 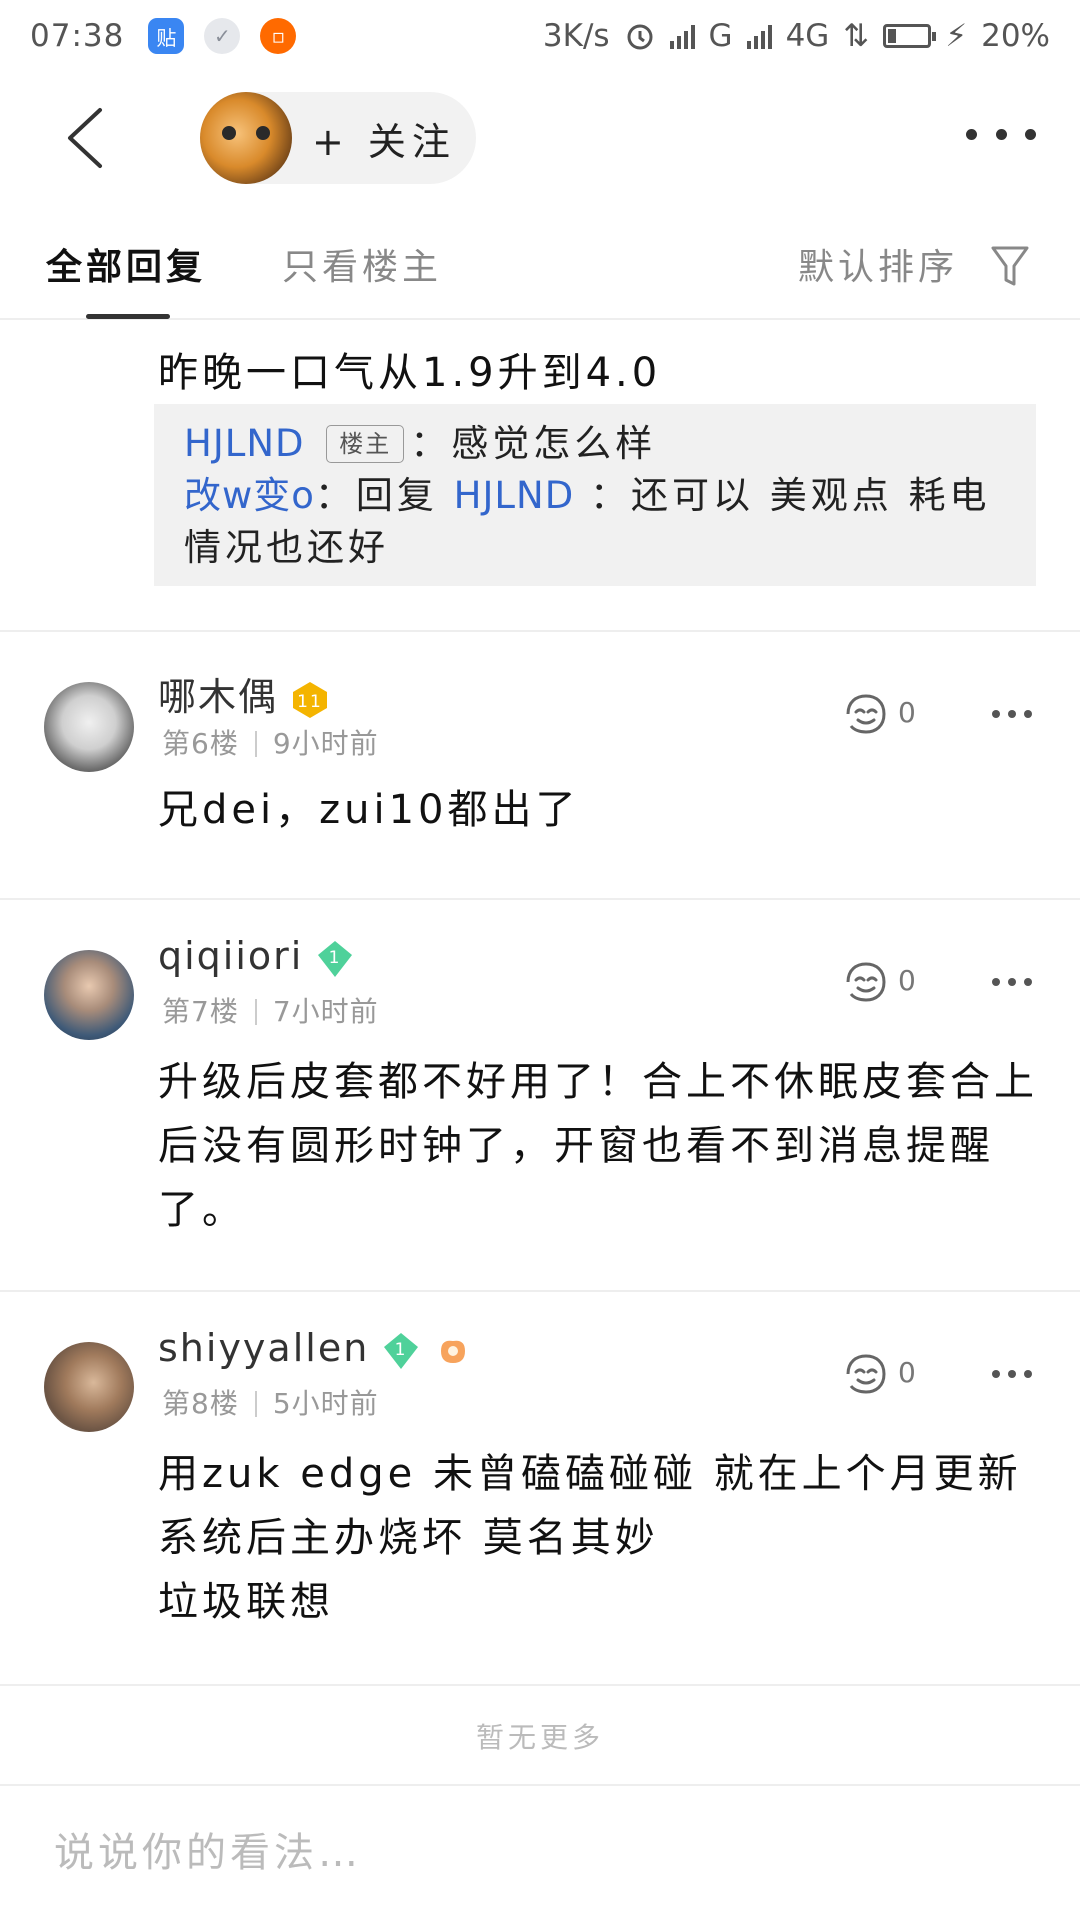 I want to click on divider, so click(x=540, y=1685).